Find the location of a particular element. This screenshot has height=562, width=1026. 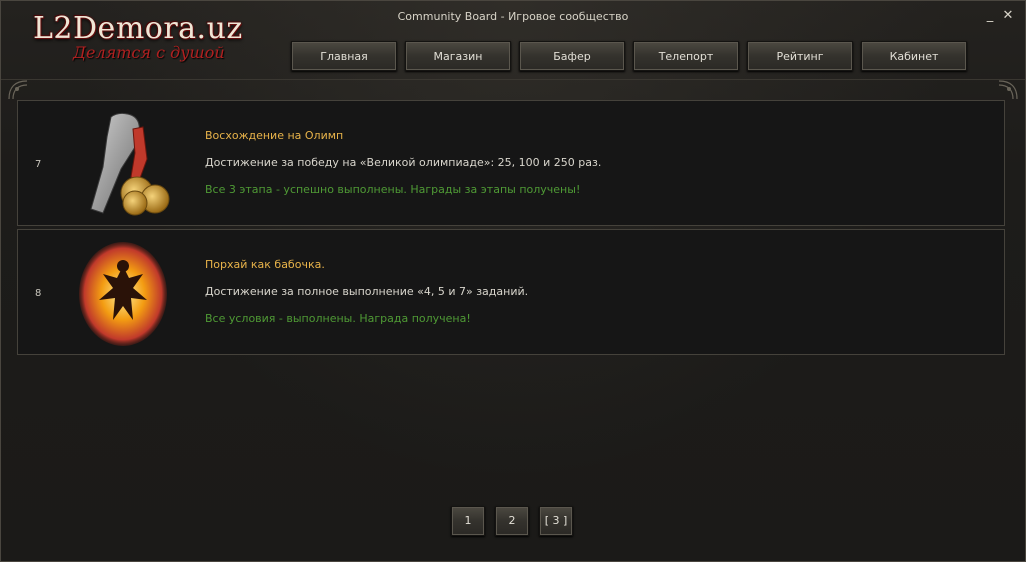

page-button-3-current: [ 3 ] is located at coordinates (556, 521).